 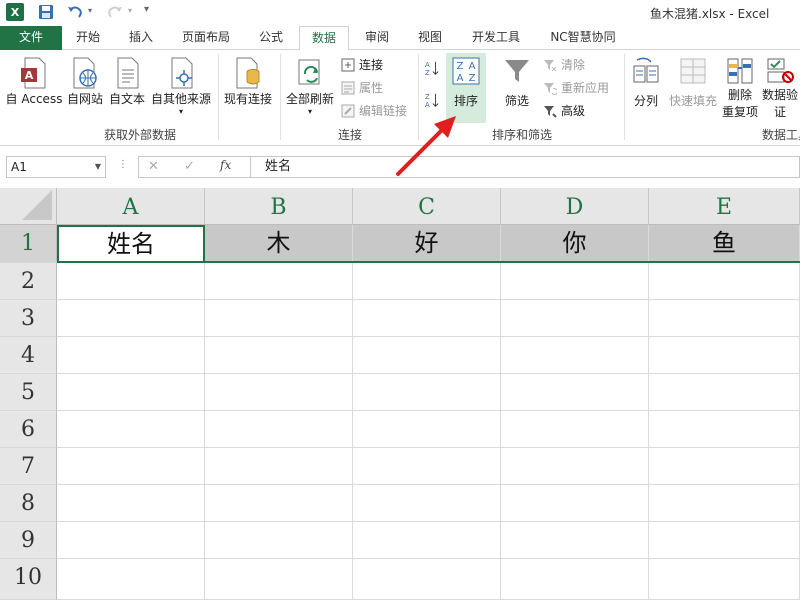 I want to click on cell-d9, so click(x=575, y=540).